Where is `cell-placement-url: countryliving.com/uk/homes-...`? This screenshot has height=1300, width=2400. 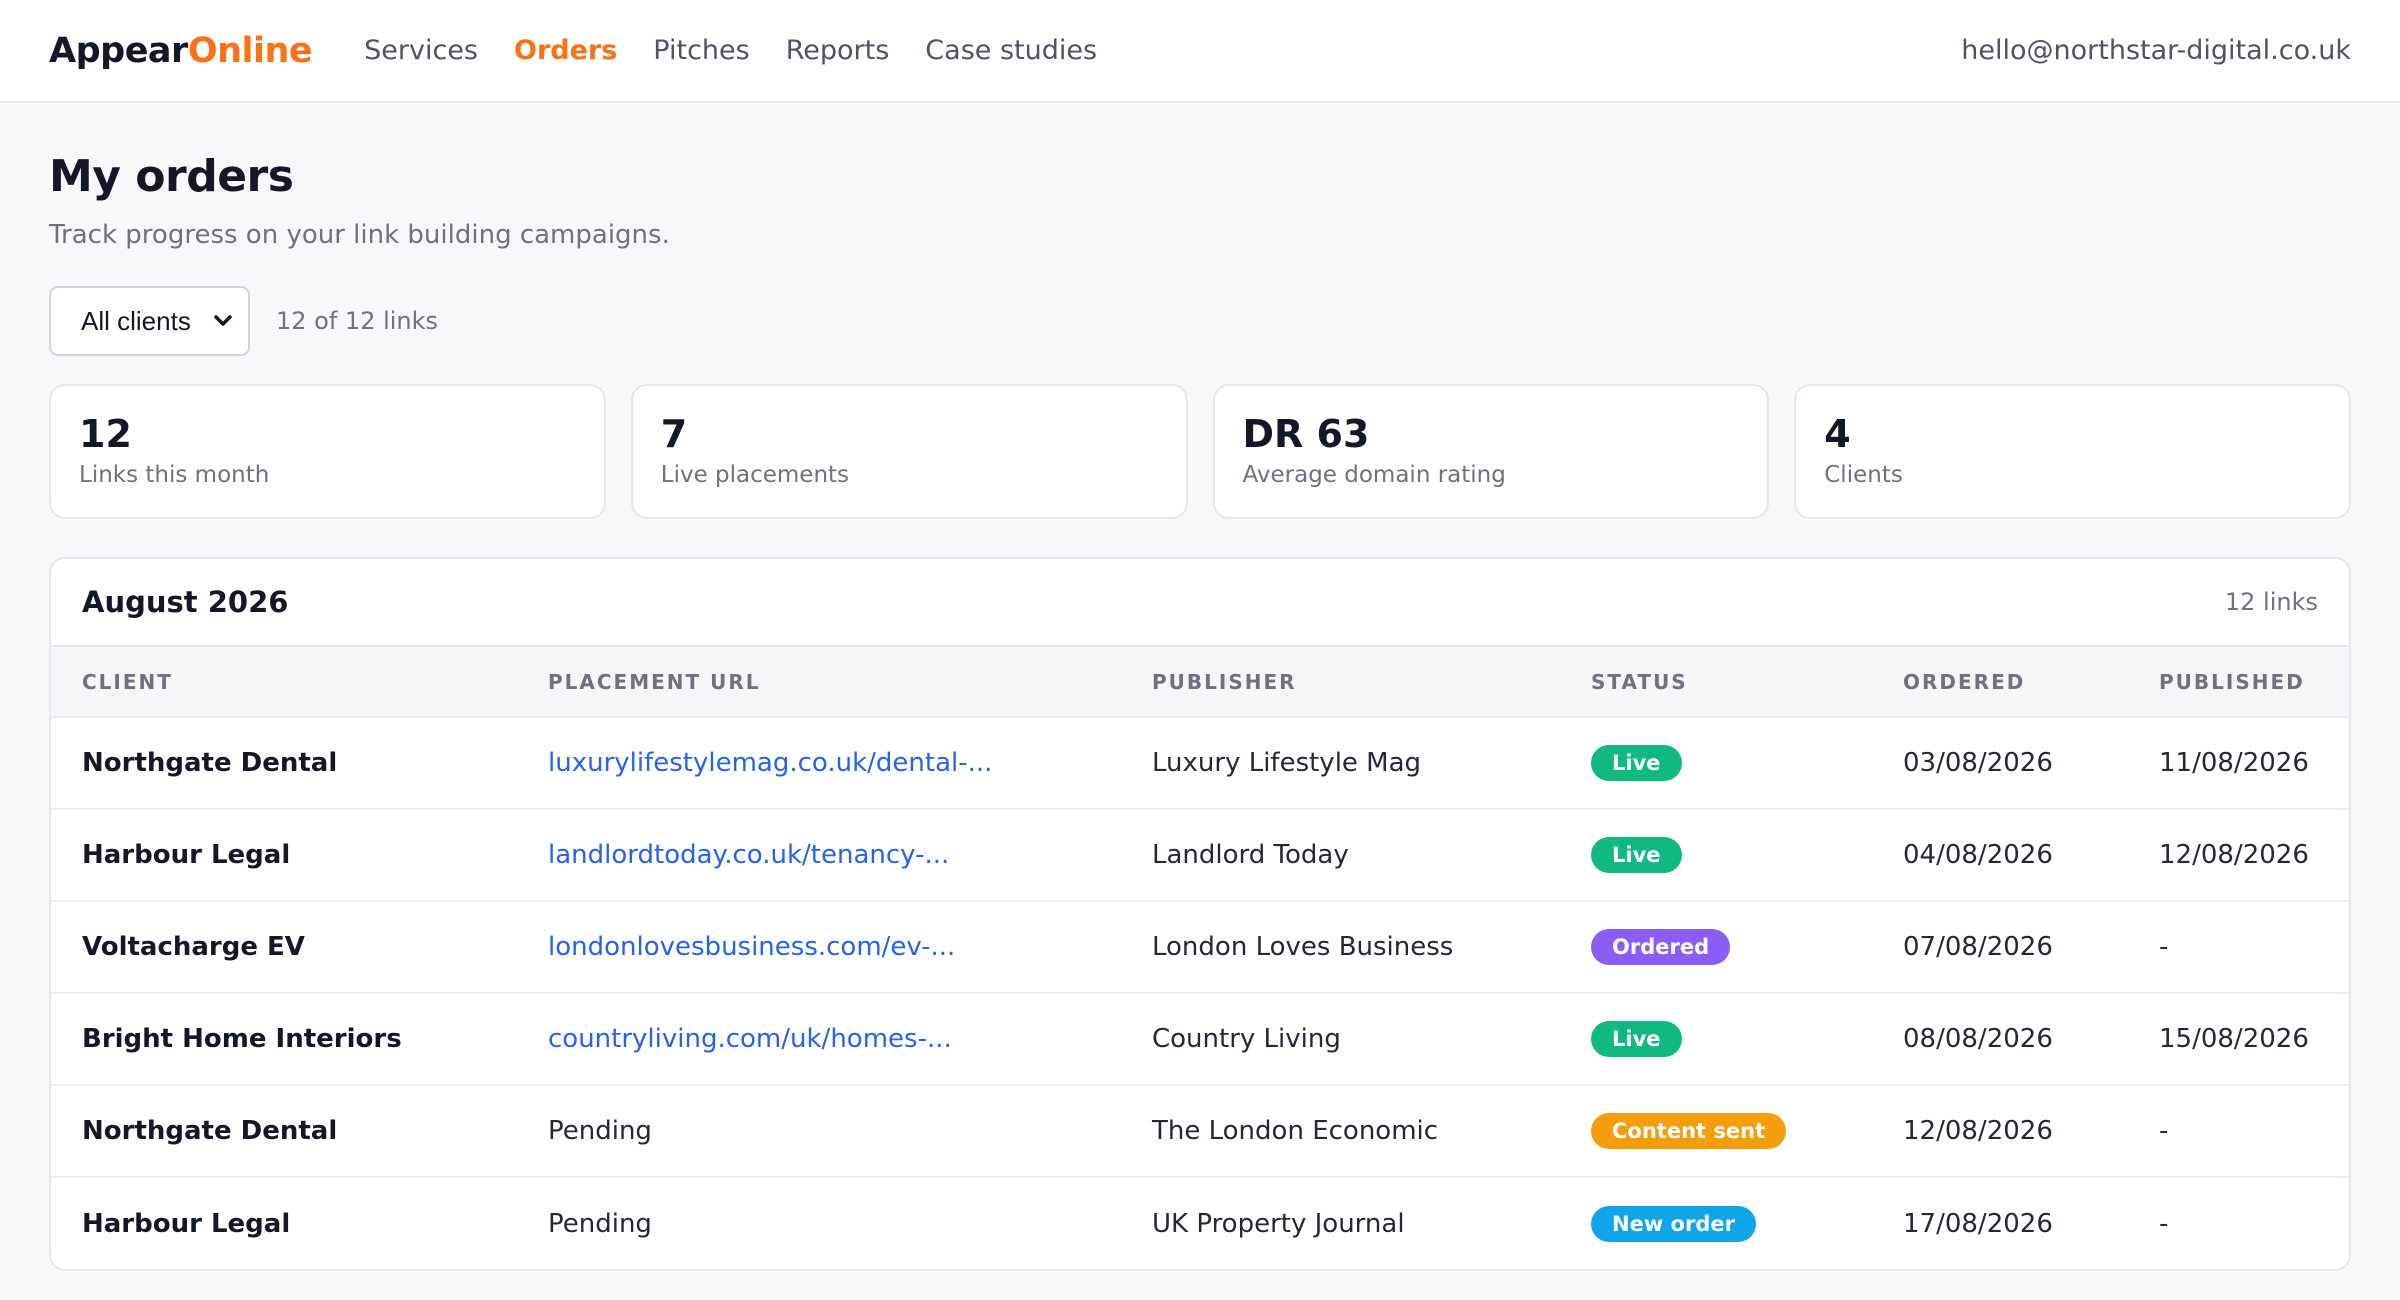
cell-placement-url: countryliving.com/uk/homes-... is located at coordinates (819, 1039).